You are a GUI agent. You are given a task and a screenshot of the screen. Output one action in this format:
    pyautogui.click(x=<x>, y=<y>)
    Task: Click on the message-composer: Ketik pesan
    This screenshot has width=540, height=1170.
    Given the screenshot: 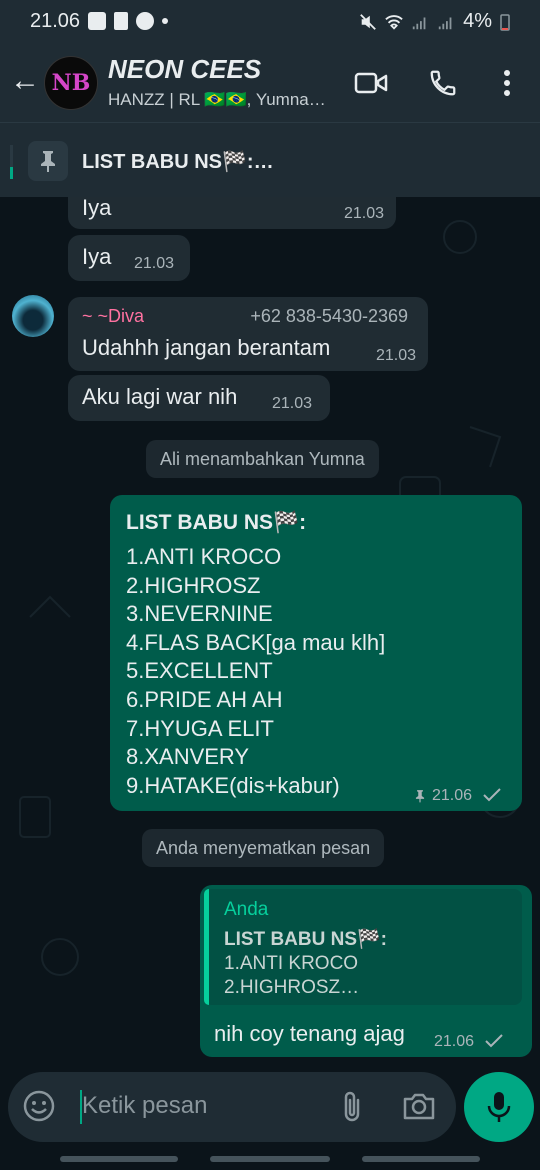 What is the action you would take?
    pyautogui.click(x=232, y=1107)
    